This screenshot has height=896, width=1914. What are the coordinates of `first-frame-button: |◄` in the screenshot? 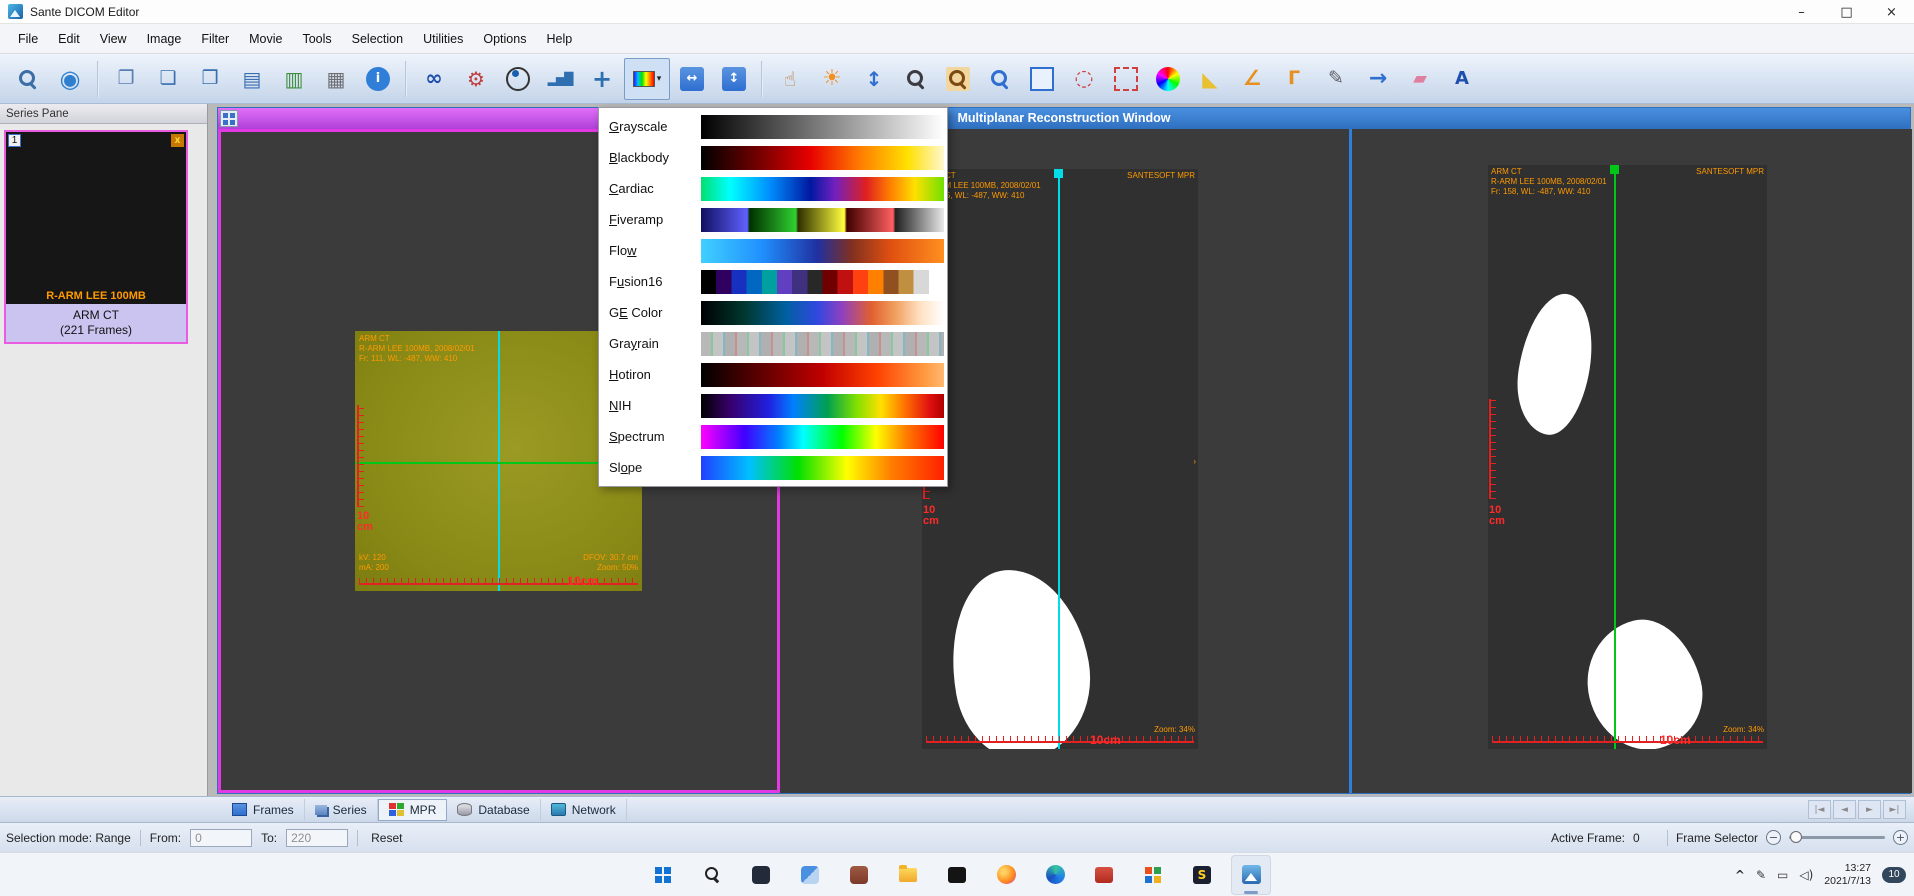 It's located at (1819, 809).